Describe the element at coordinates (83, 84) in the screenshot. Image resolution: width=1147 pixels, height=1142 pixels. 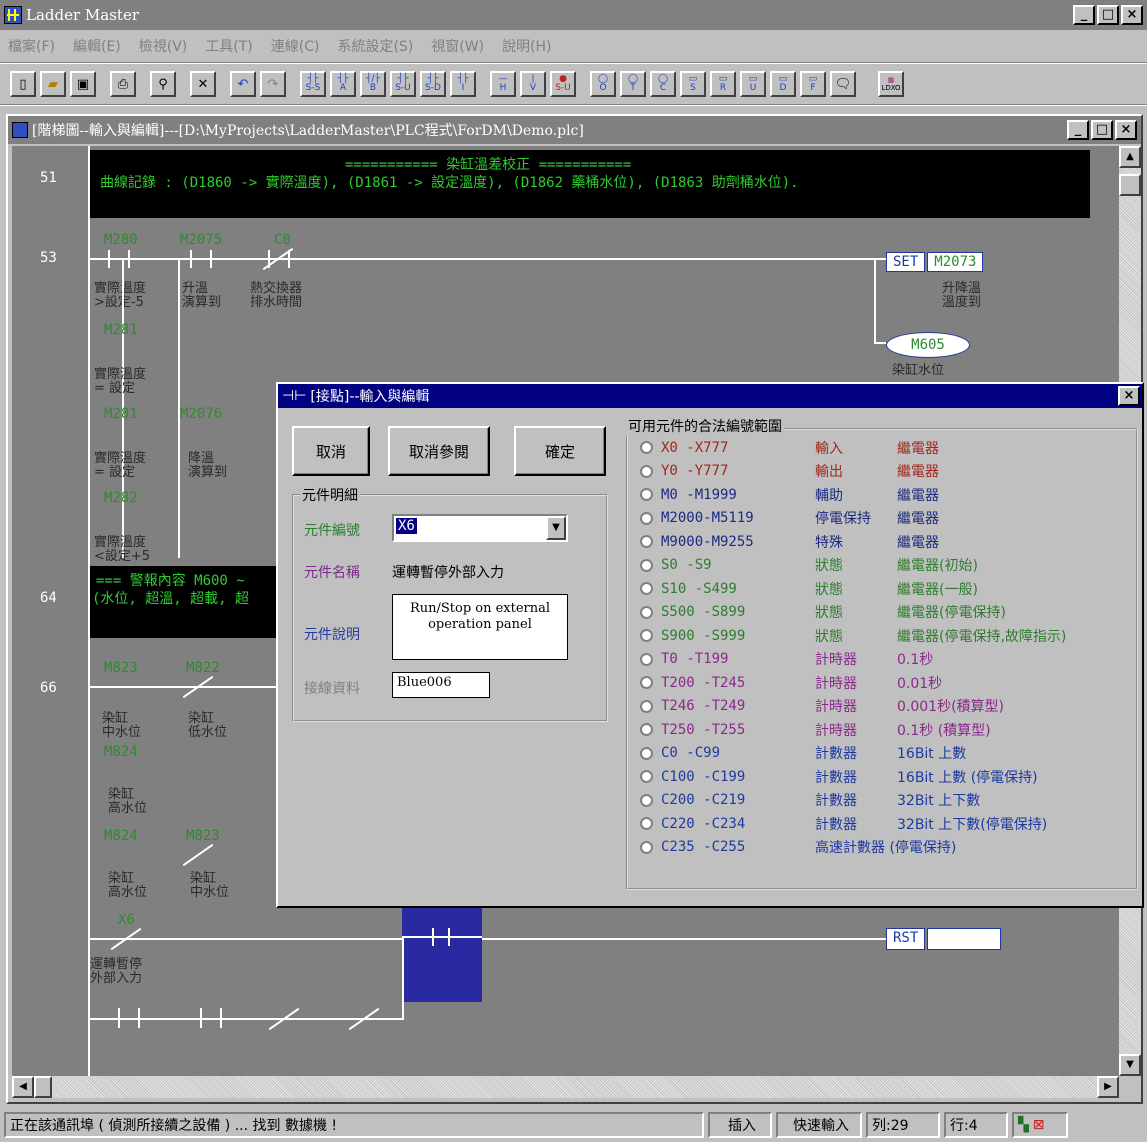
I see `save-icon: ▣` at that location.